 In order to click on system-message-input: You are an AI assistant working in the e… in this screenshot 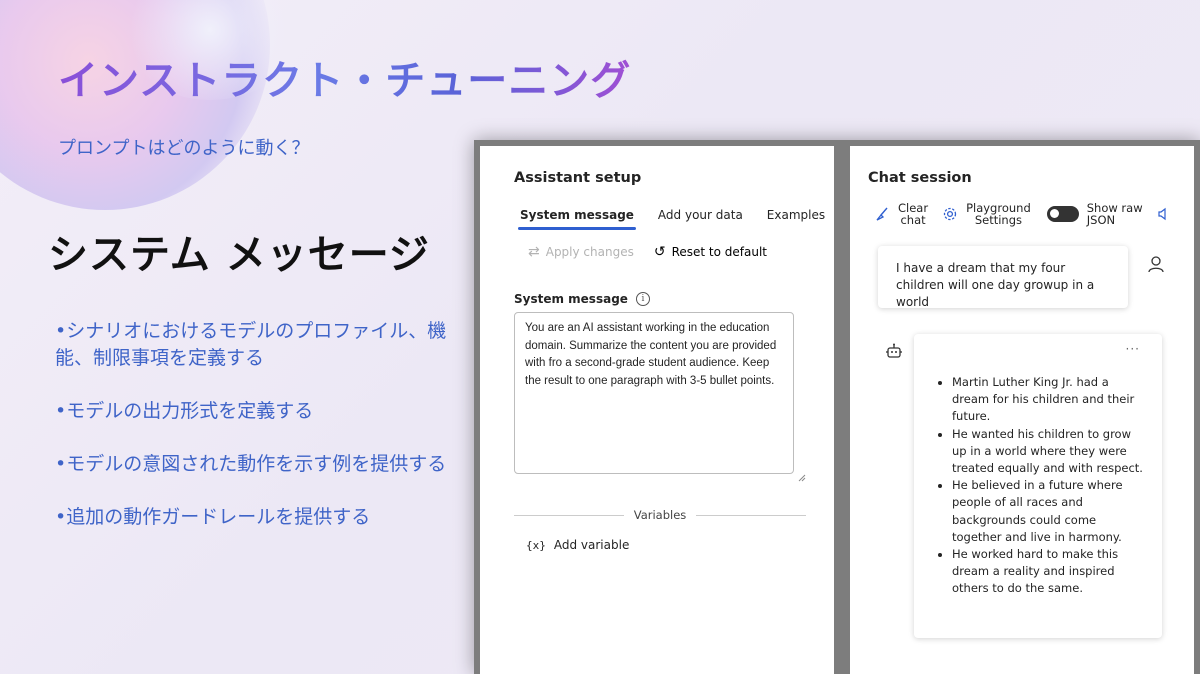, I will do `click(654, 393)`.